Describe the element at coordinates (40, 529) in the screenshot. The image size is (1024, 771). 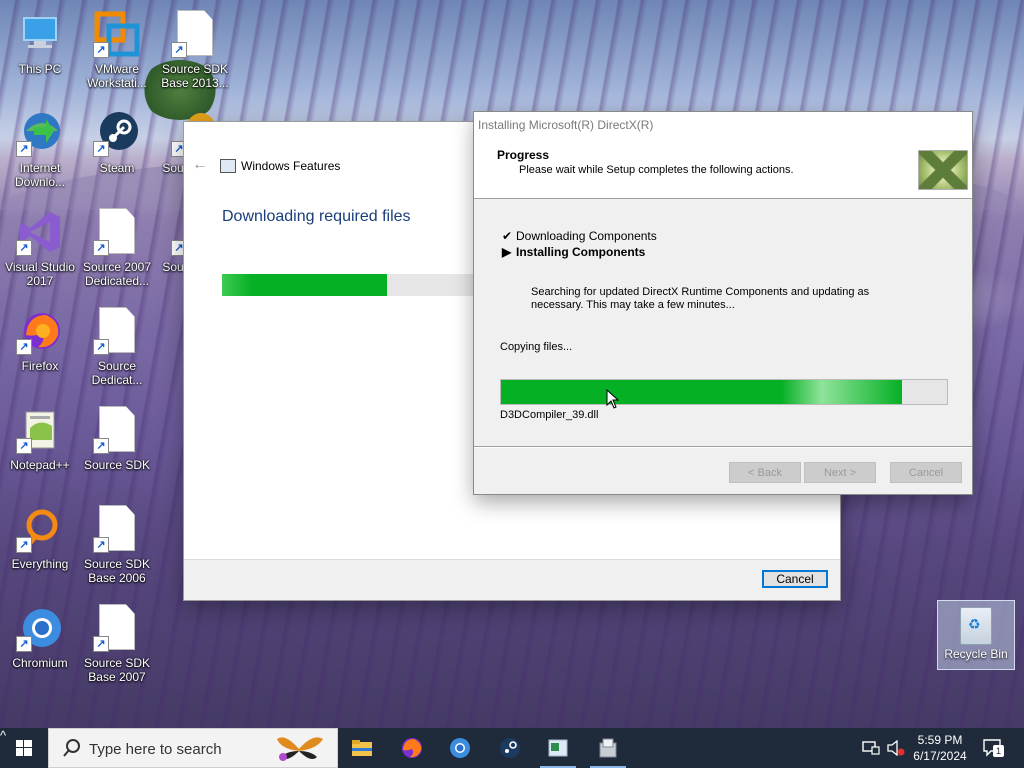
I see `everything-search-icon: ↗` at that location.